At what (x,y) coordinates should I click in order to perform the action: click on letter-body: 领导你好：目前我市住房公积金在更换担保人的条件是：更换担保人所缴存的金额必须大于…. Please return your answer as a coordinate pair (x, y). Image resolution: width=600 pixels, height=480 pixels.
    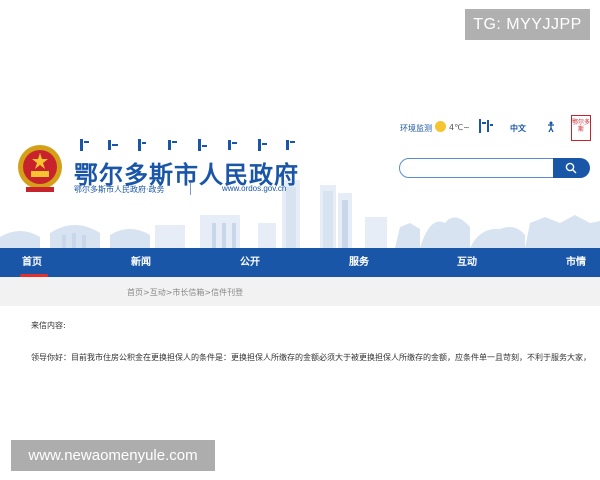
    Looking at the image, I should click on (311, 357).